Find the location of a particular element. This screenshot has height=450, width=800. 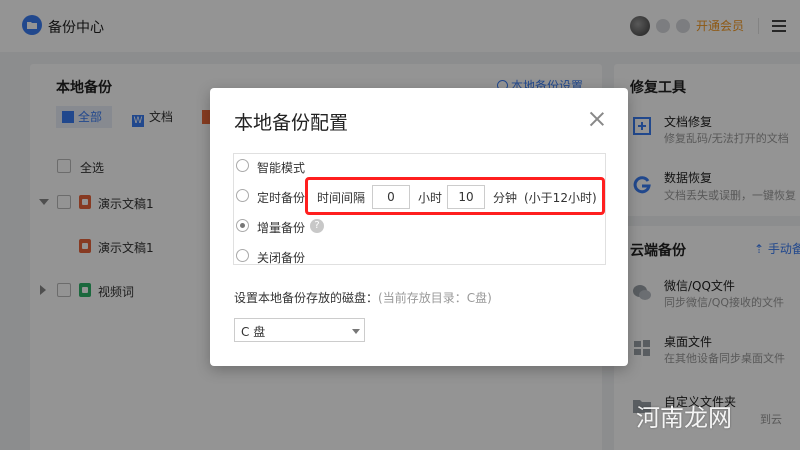

radio-scheduled-backup is located at coordinates (242, 195).